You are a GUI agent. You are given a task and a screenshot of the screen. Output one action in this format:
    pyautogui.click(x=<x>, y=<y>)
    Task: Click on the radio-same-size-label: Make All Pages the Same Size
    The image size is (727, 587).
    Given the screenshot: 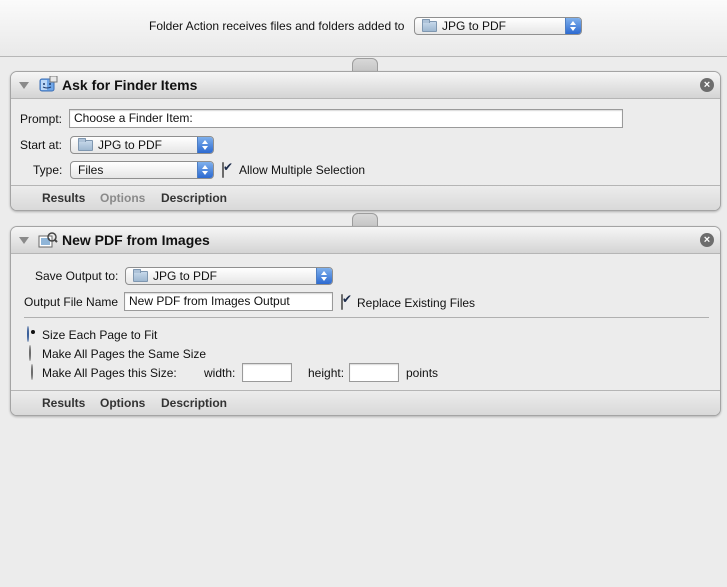 What is the action you would take?
    pyautogui.click(x=124, y=354)
    